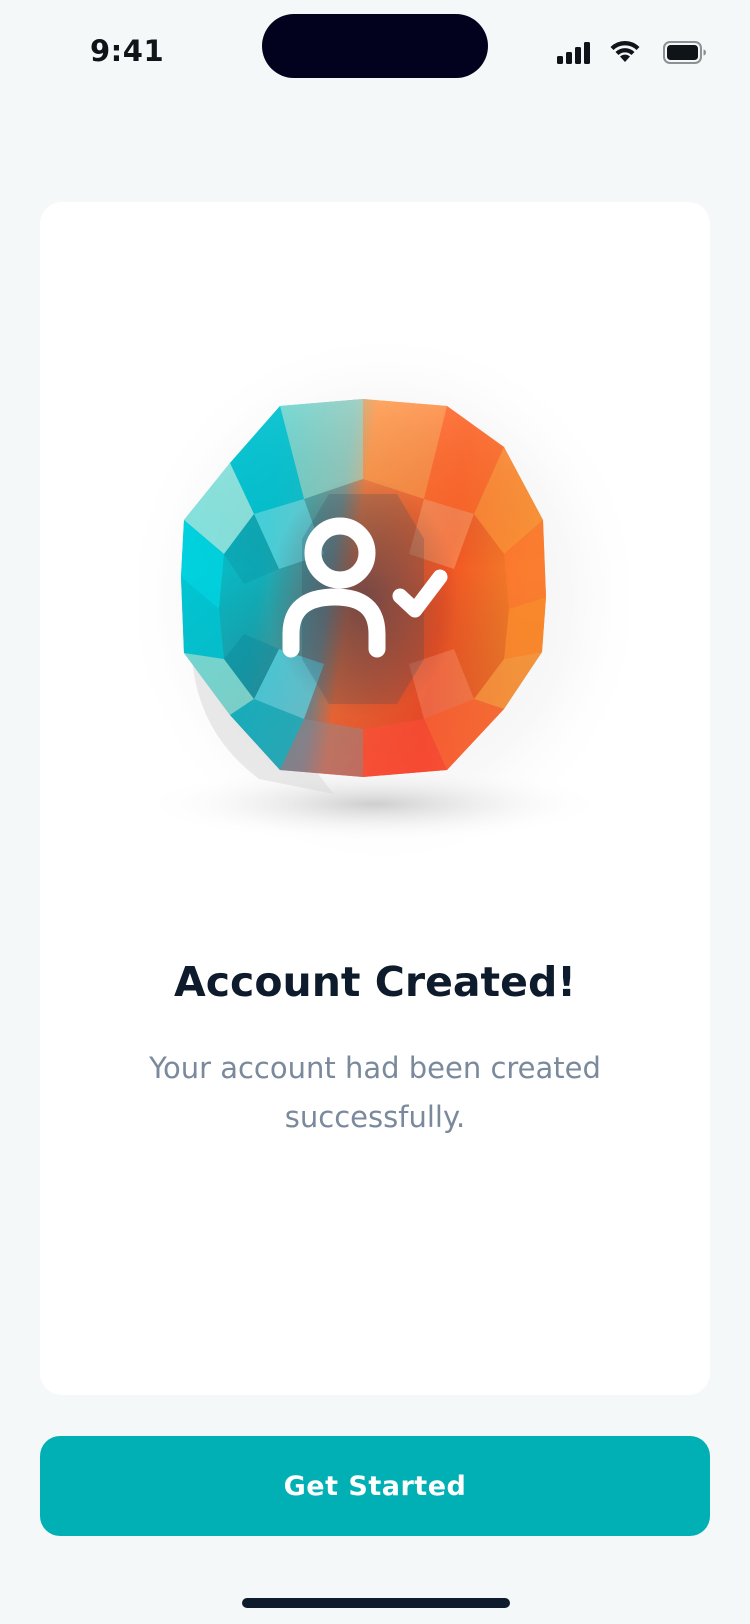 This screenshot has width=750, height=1624. Describe the element at coordinates (127, 51) in the screenshot. I see `status-time: 9:41` at that location.